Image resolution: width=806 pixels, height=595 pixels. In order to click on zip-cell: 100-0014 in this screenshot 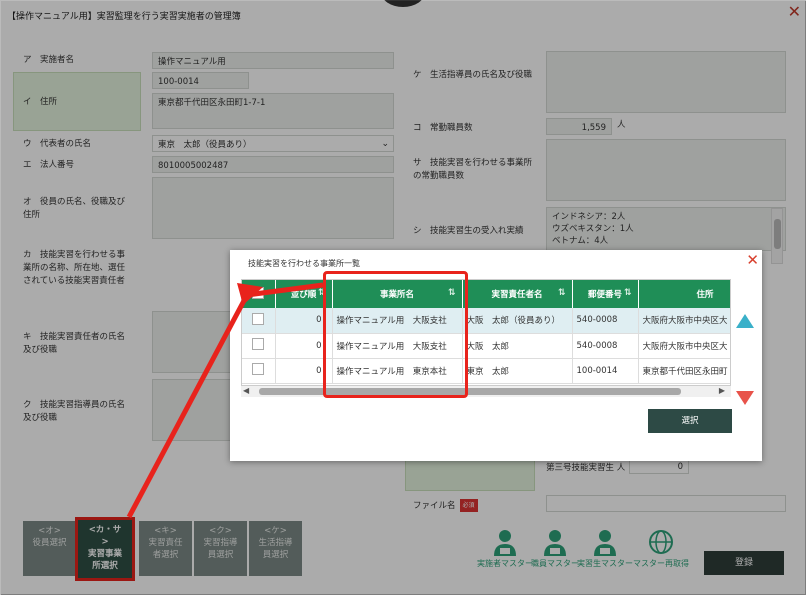, I will do `click(605, 371)`.